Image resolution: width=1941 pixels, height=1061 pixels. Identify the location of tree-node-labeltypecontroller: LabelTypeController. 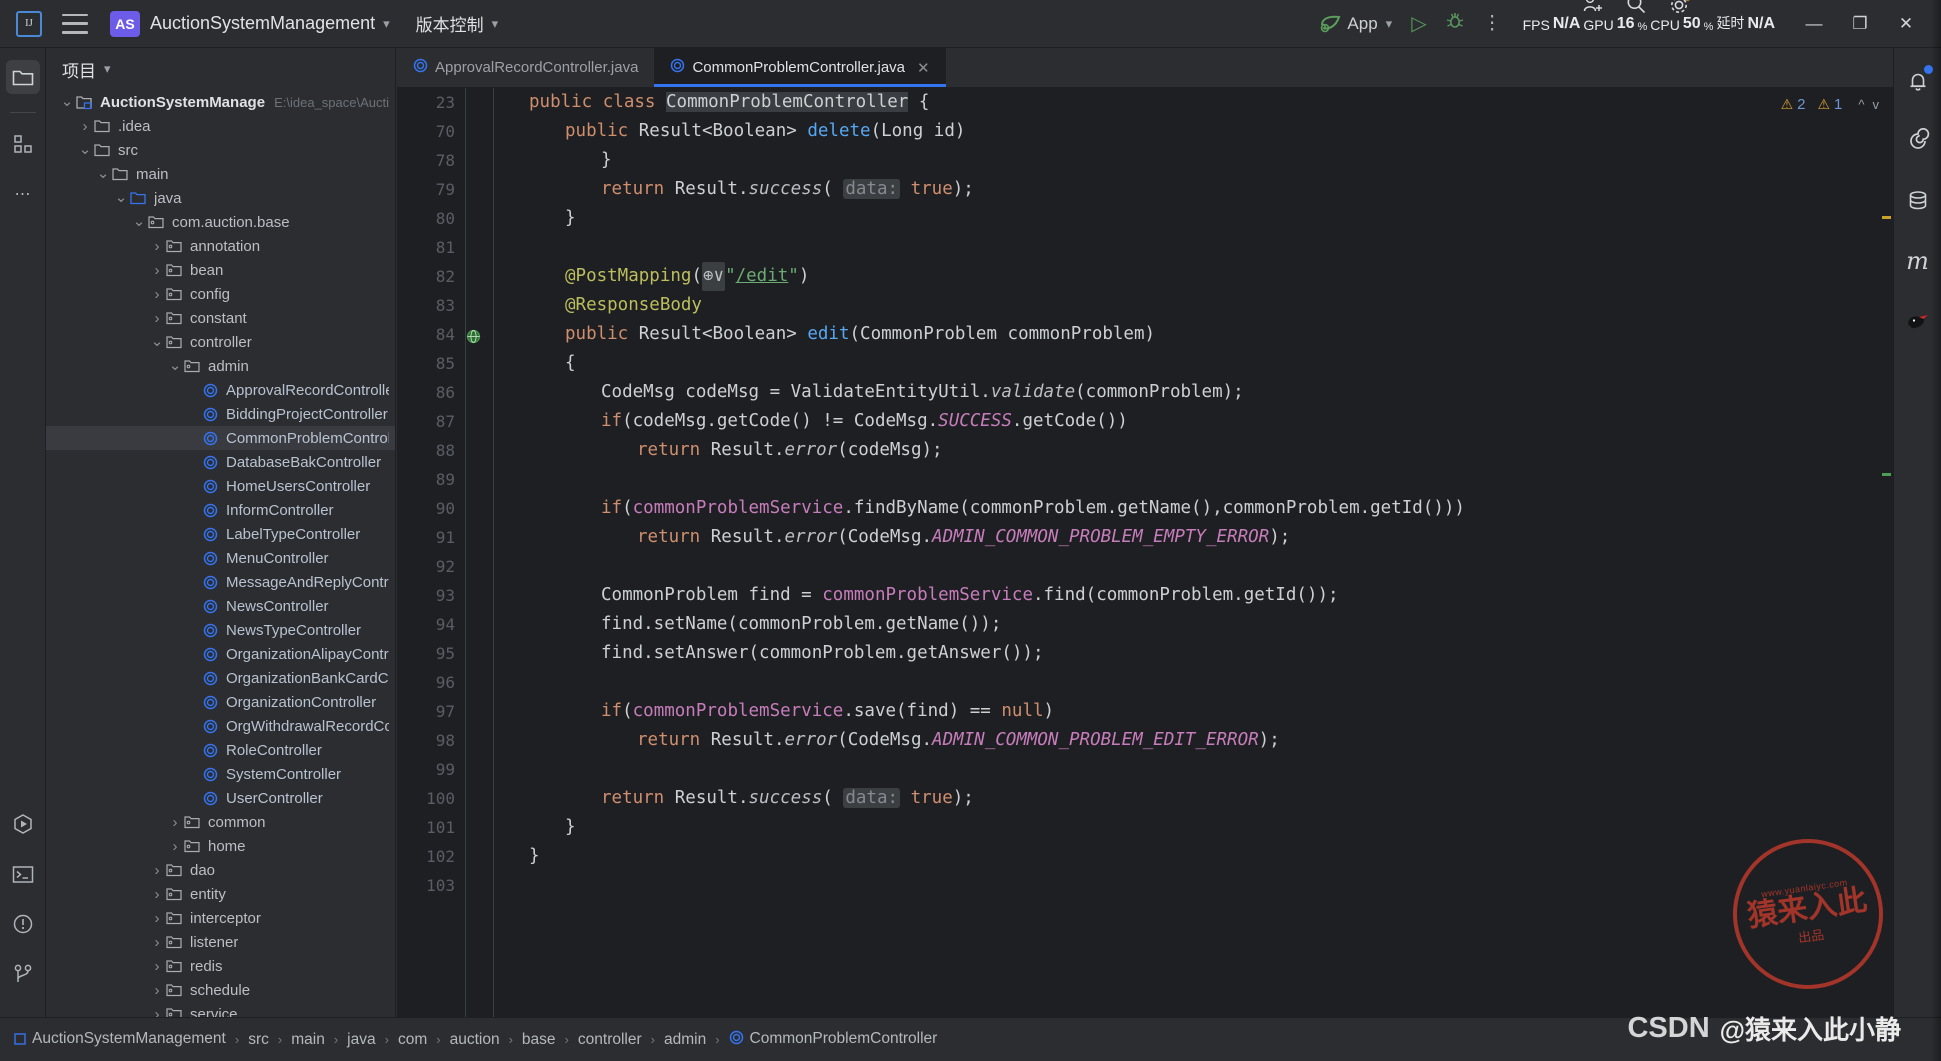
(220, 534).